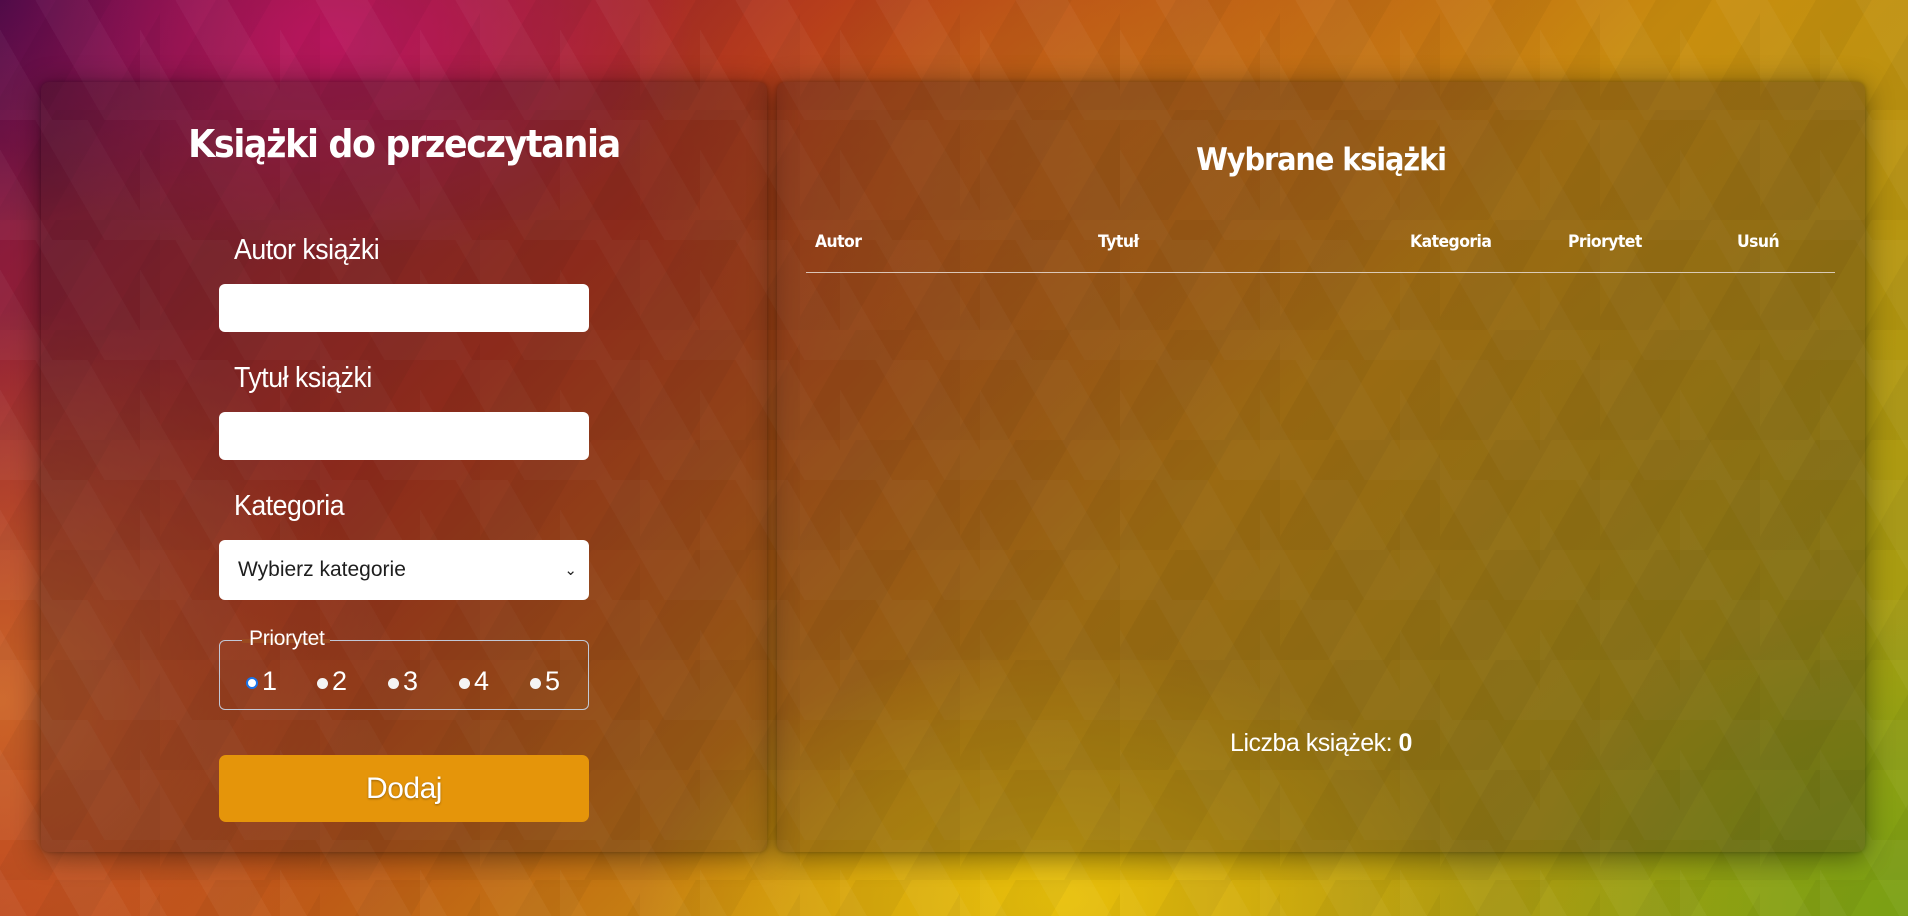  What do you see at coordinates (494, 681) in the screenshot?
I see `priority-option-4: 4` at bounding box center [494, 681].